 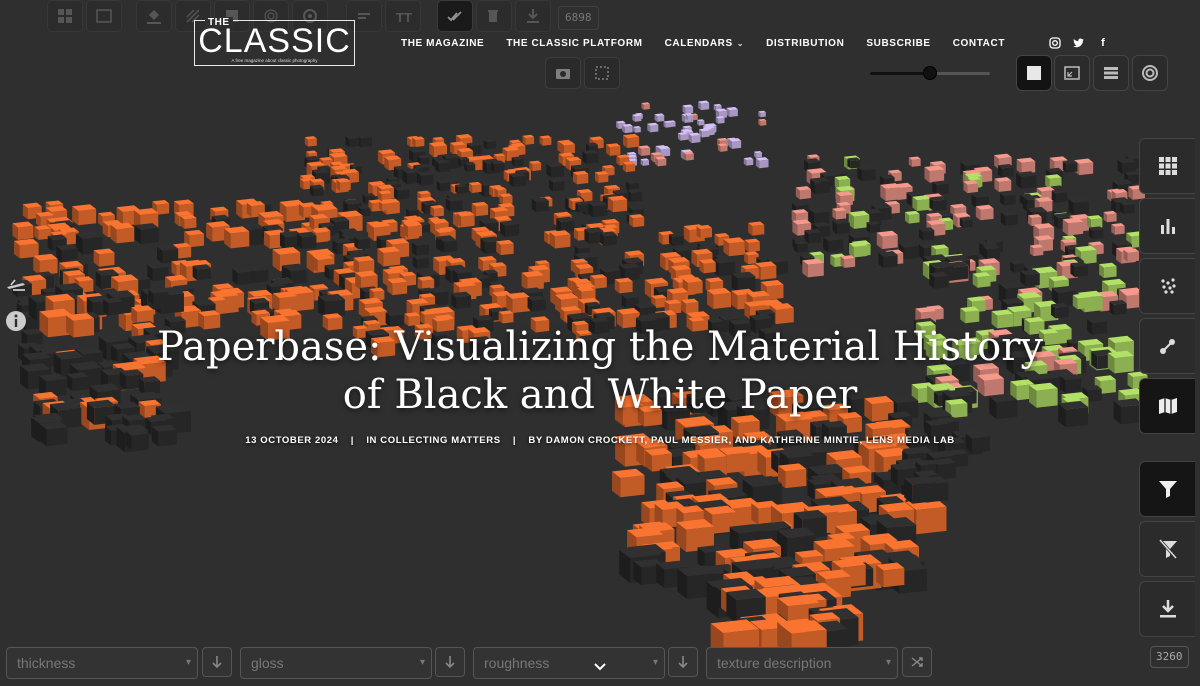 I want to click on filter-icon, so click(x=1167, y=489).